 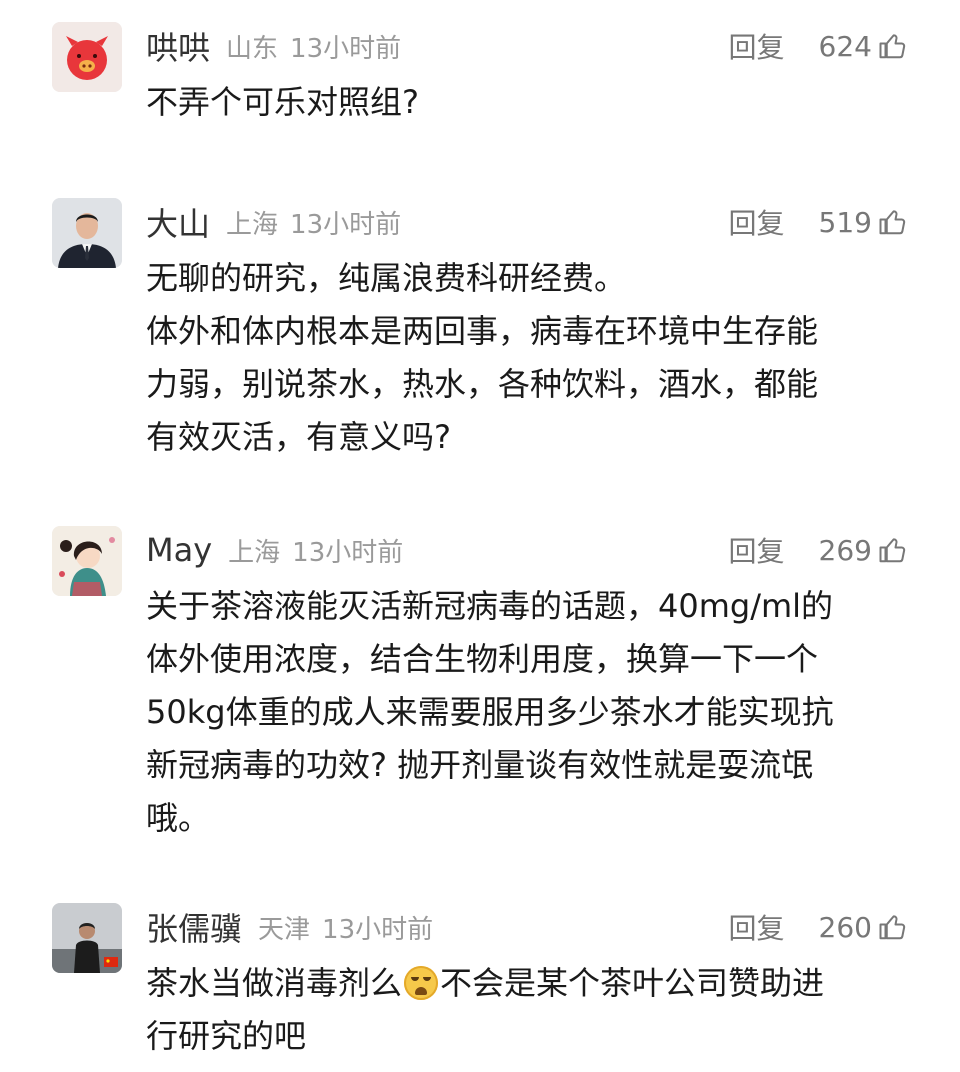 I want to click on like-button: 260, so click(x=863, y=927).